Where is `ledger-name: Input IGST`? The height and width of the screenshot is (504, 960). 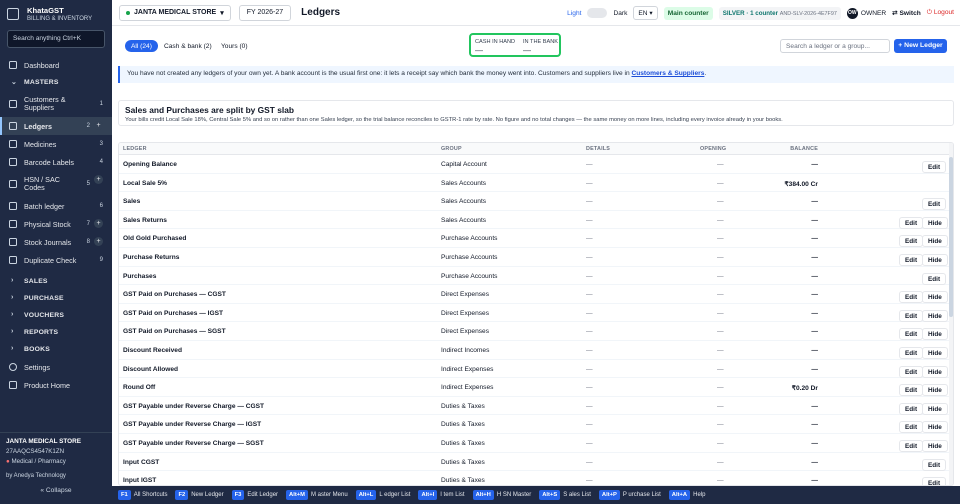
ledger-name: Input IGST is located at coordinates (139, 480).